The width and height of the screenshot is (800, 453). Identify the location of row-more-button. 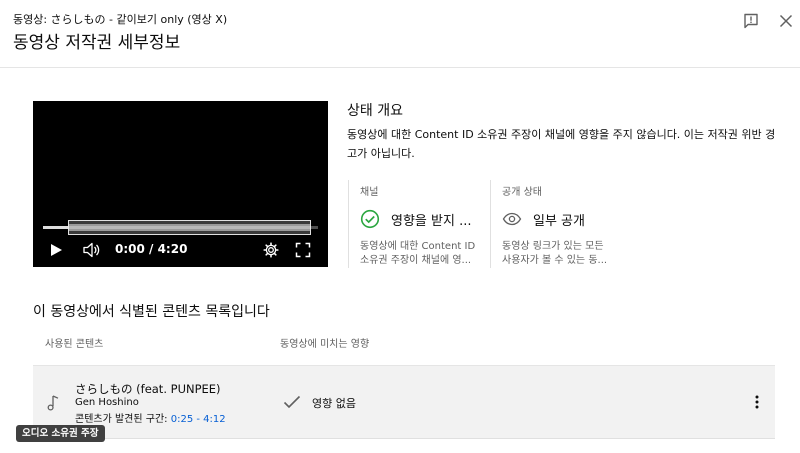
(757, 402).